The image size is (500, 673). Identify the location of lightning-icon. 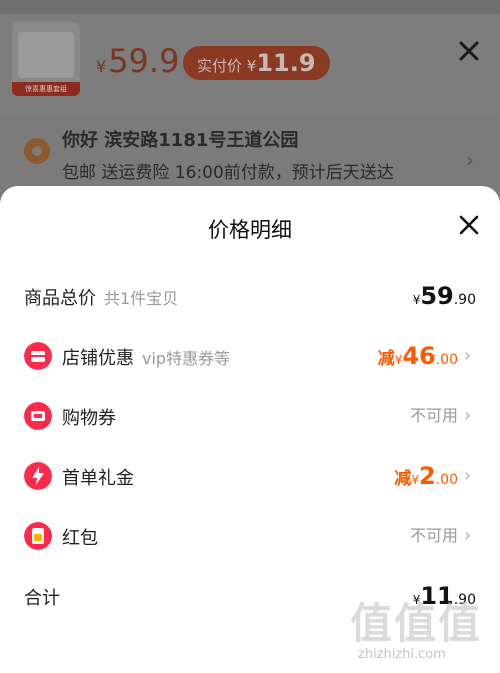
(38, 476).